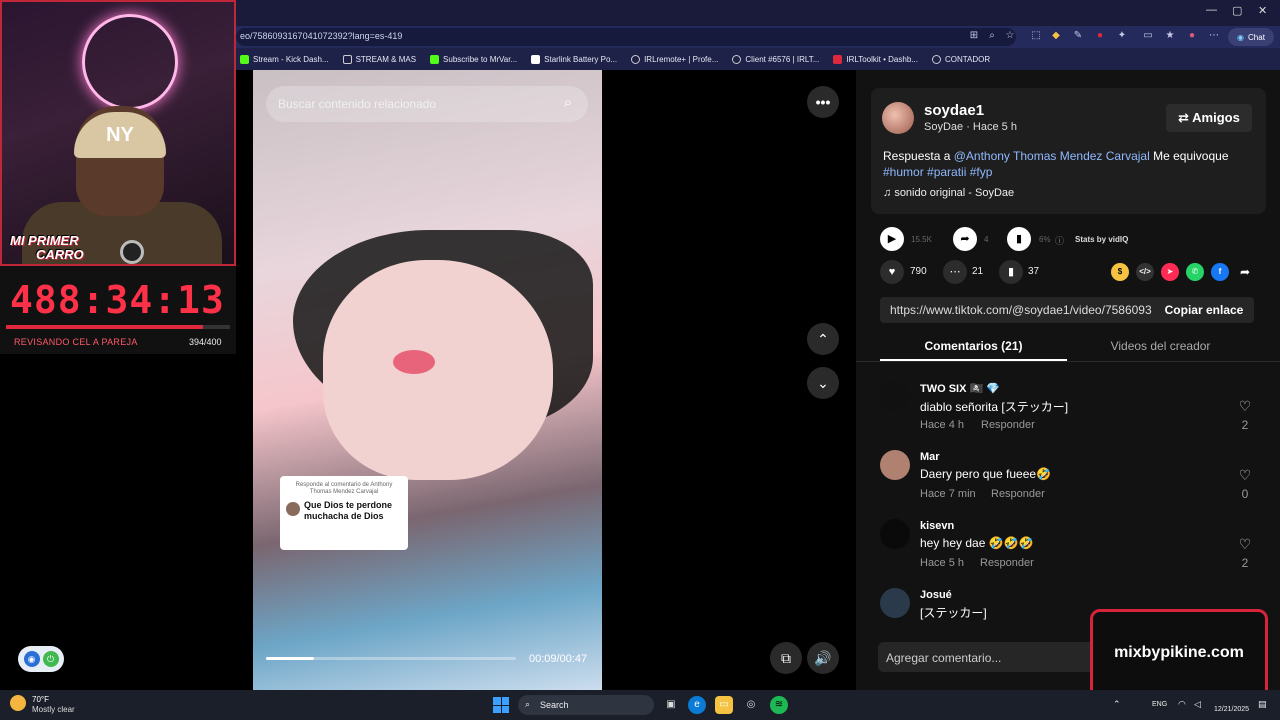  I want to click on file-explorer-icon: ▭, so click(724, 705).